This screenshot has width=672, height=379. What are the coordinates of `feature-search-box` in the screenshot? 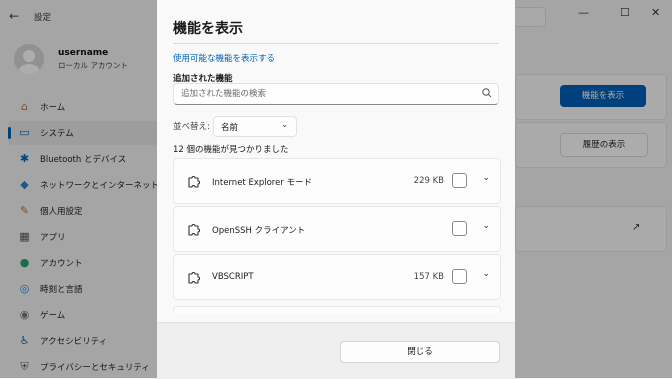 It's located at (336, 94).